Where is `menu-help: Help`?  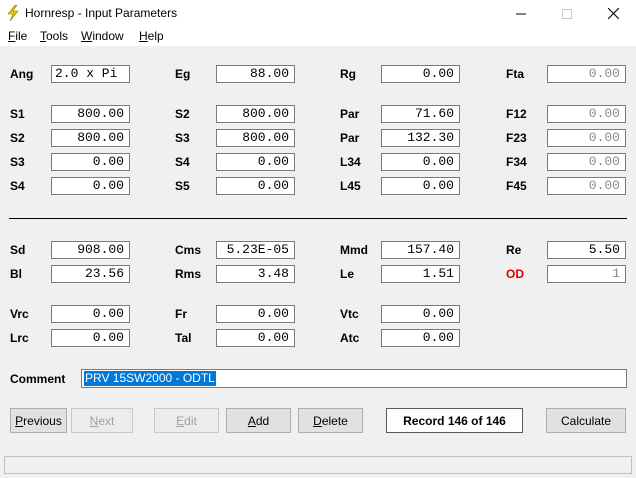
menu-help: Help is located at coordinates (151, 36).